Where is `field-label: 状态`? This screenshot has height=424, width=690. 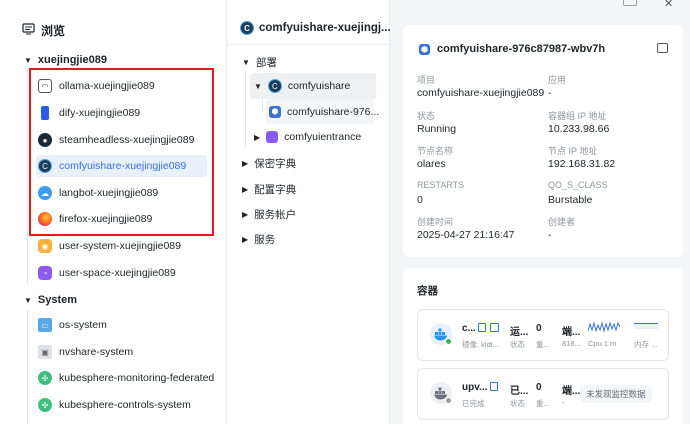 field-label: 状态 is located at coordinates (426, 116).